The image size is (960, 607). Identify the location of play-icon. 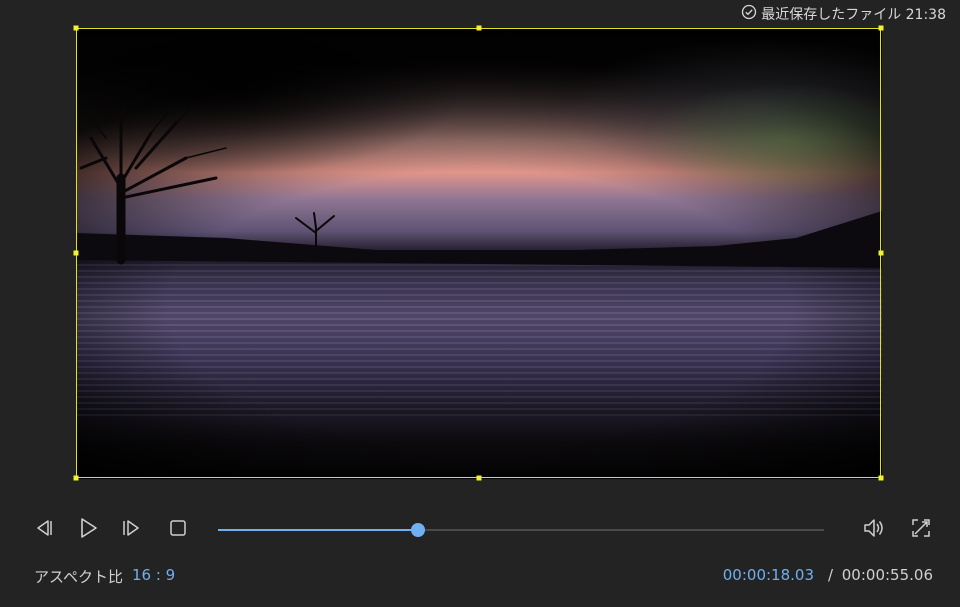
(88, 530).